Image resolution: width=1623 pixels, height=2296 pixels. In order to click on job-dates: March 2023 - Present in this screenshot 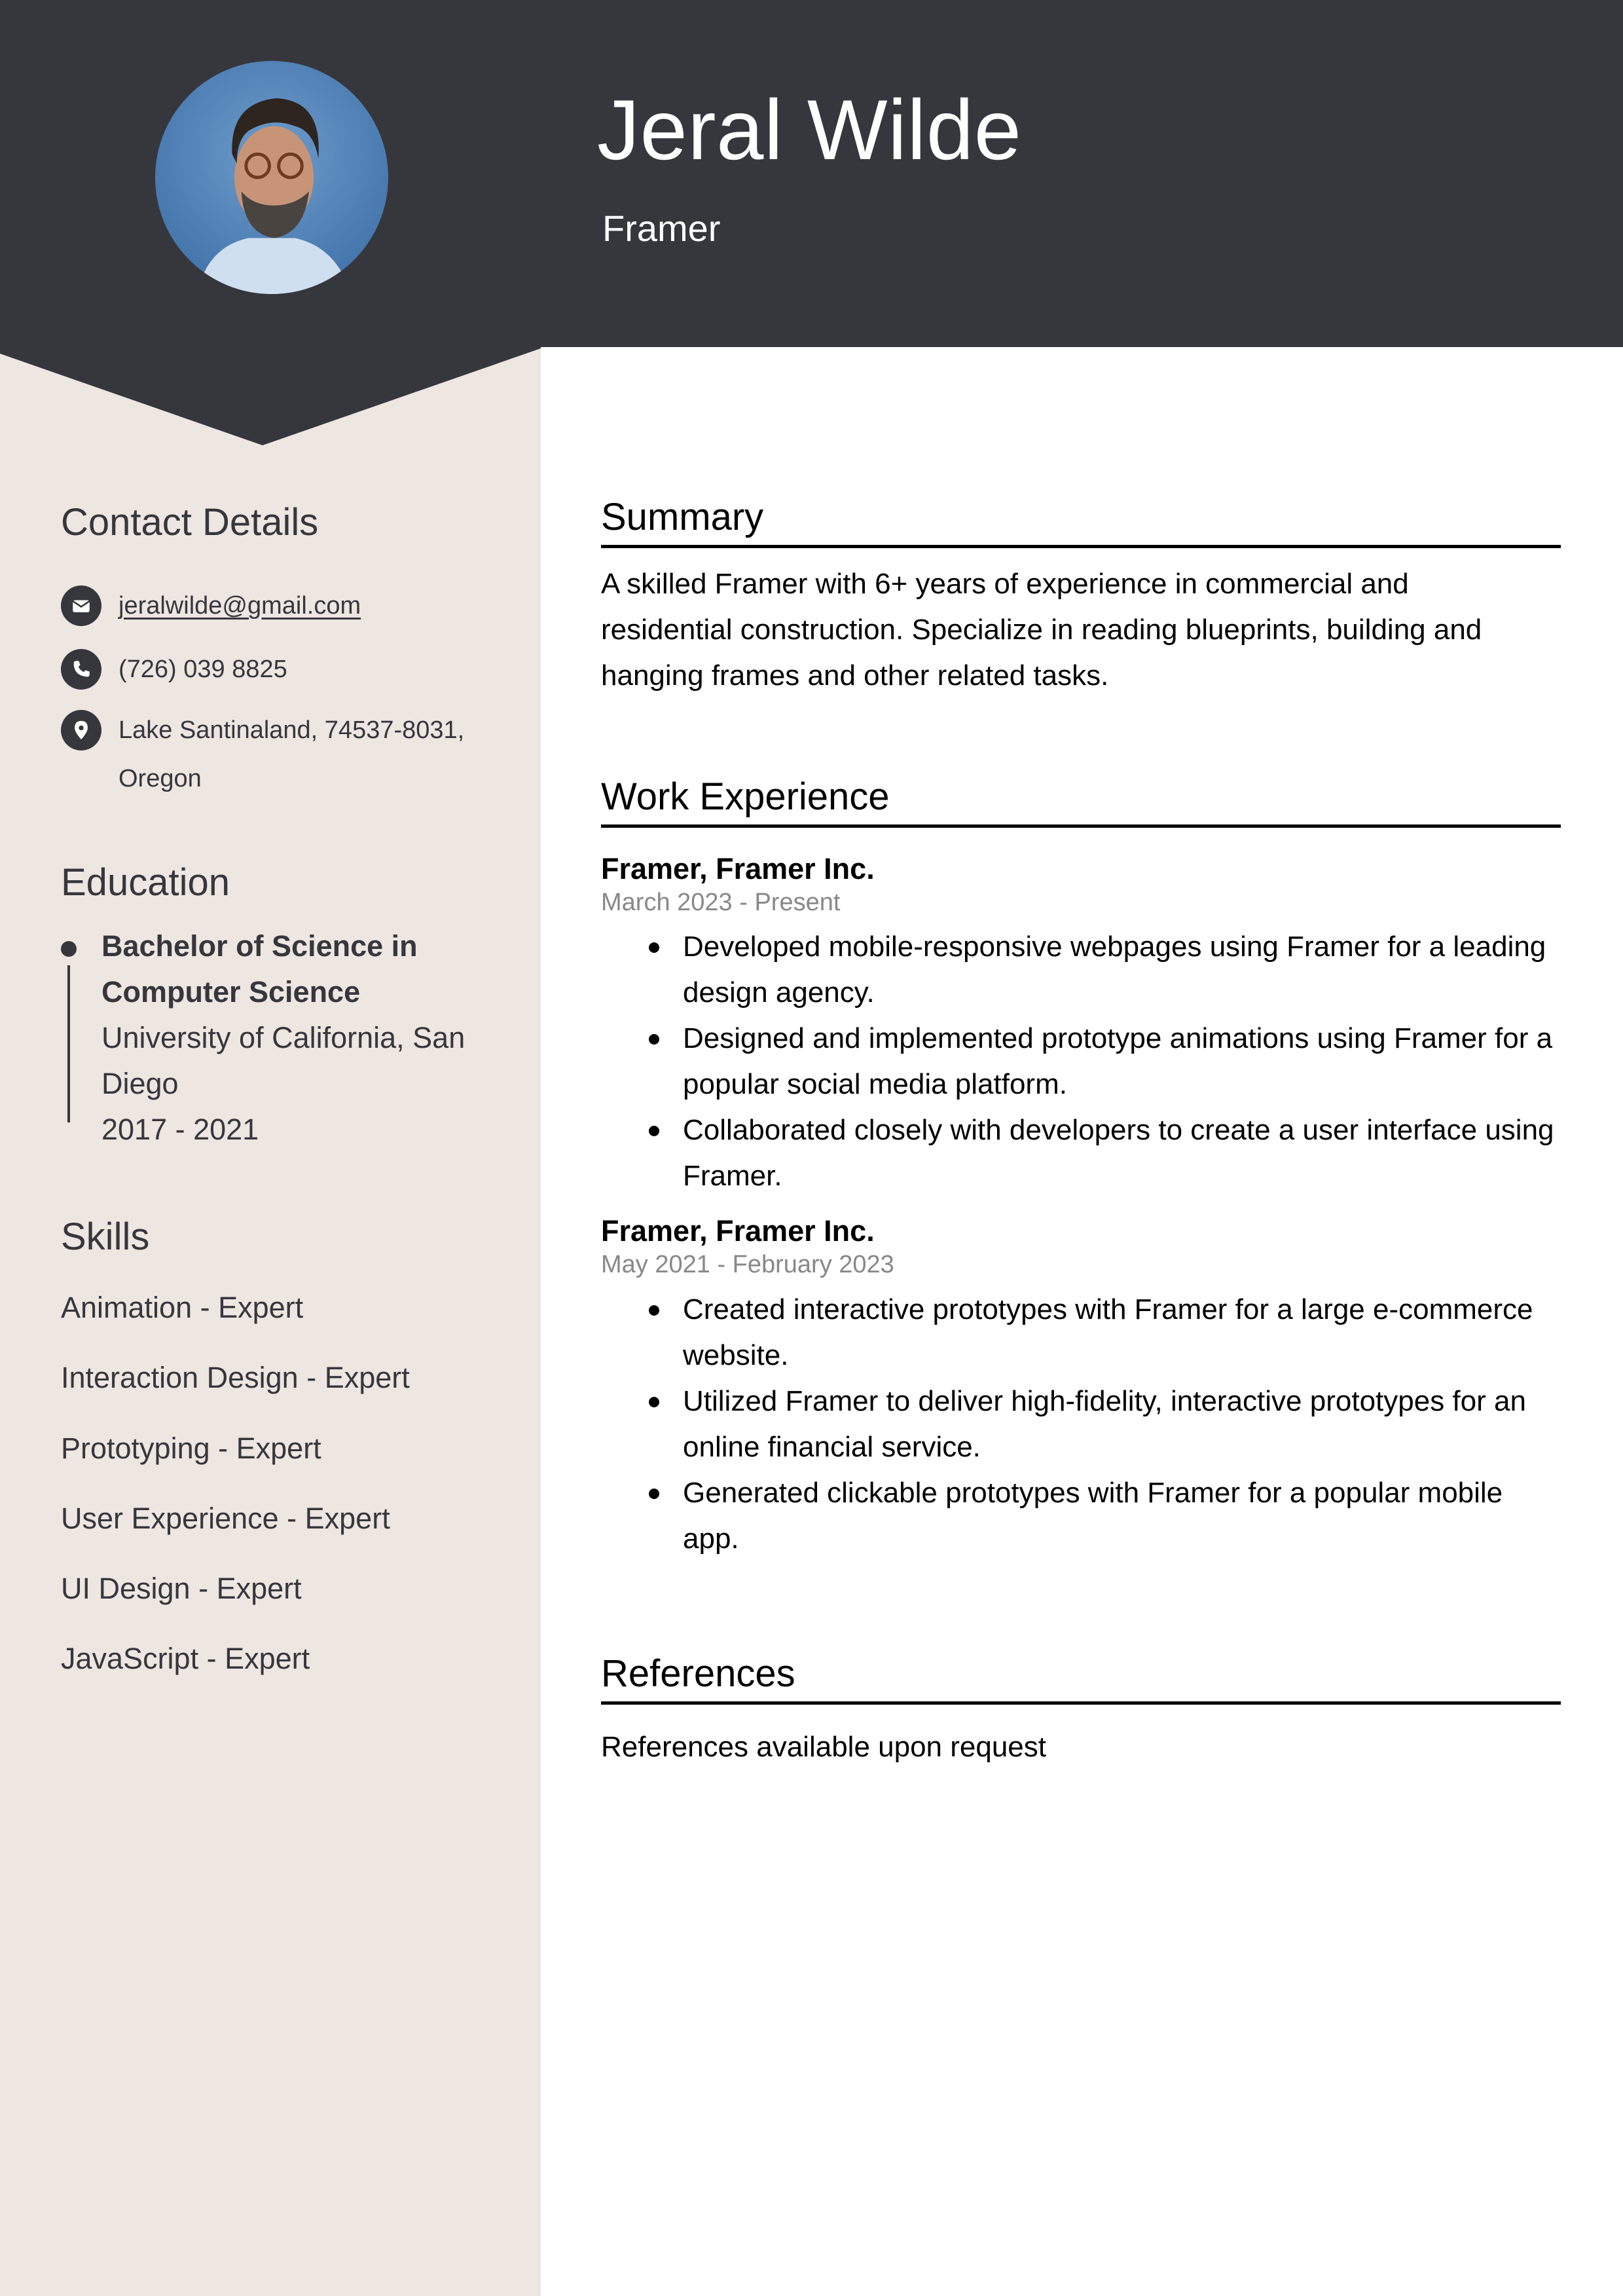, I will do `click(721, 902)`.